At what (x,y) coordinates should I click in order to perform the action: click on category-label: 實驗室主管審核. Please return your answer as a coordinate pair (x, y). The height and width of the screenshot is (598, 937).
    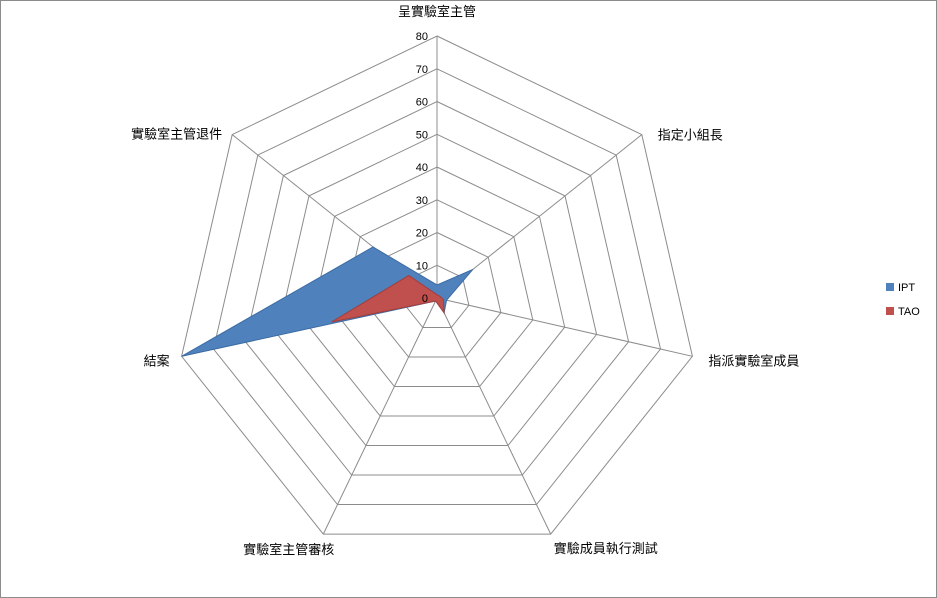
    Looking at the image, I should click on (288, 550).